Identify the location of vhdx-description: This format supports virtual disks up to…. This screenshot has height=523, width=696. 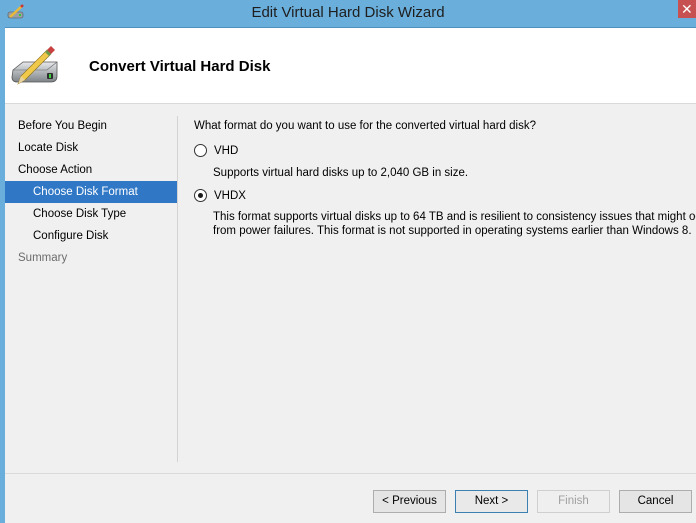
(454, 224).